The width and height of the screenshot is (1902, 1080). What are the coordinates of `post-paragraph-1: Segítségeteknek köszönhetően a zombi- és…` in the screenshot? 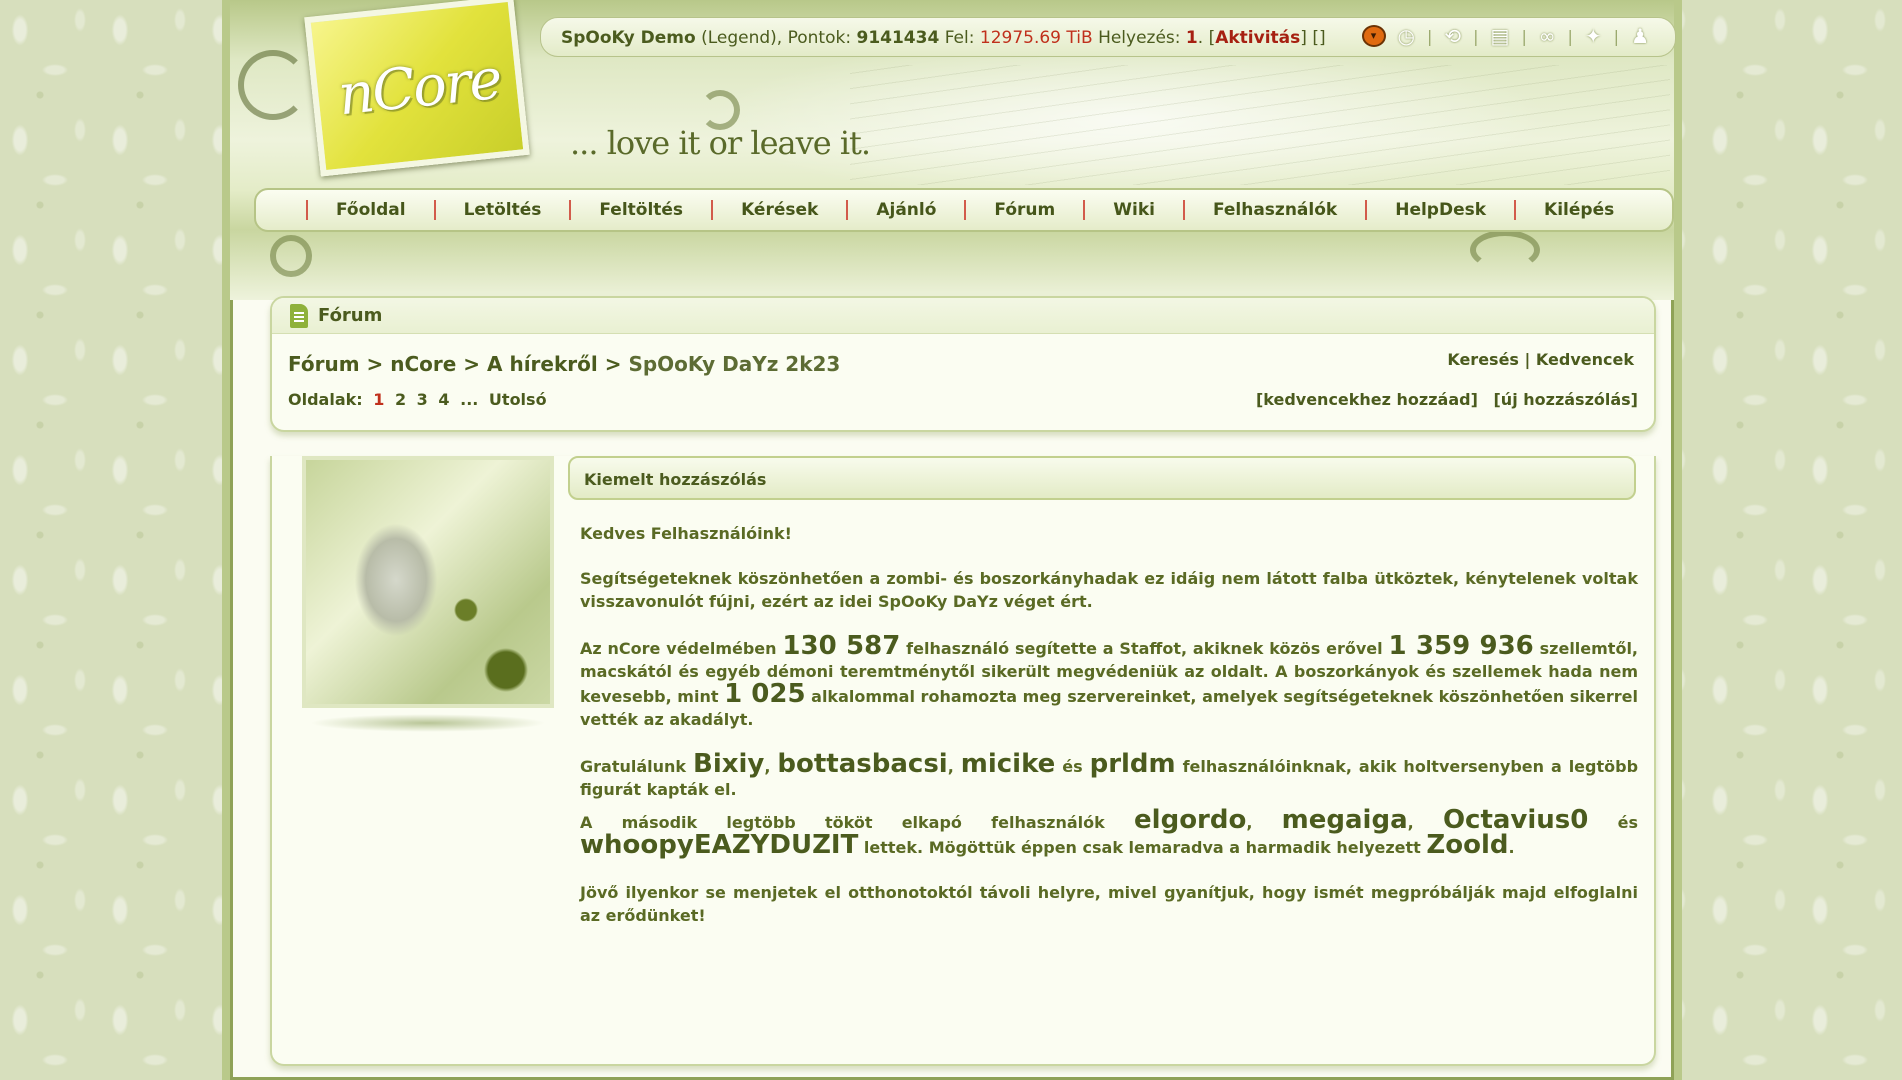 It's located at (1109, 590).